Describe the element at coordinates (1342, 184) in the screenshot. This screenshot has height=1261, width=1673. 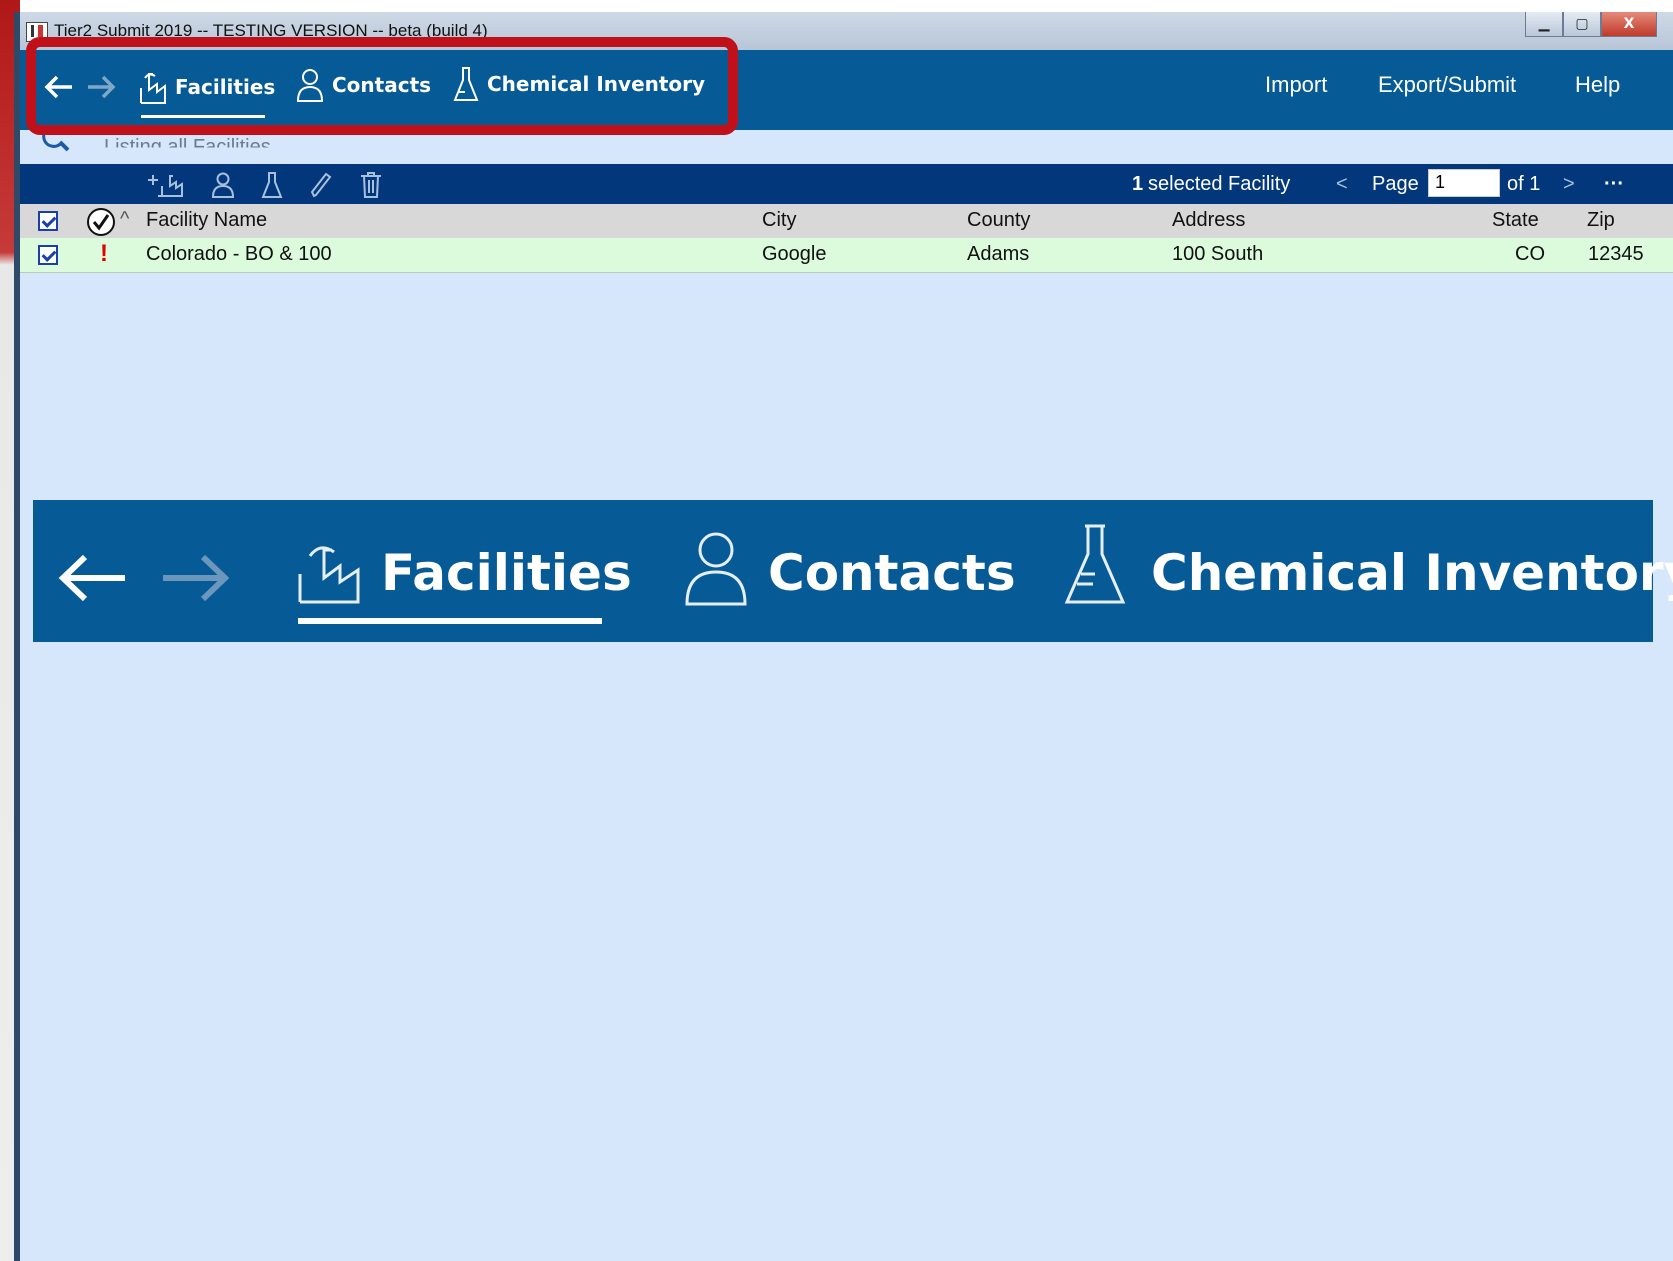
I see `prev-page-button: <` at that location.